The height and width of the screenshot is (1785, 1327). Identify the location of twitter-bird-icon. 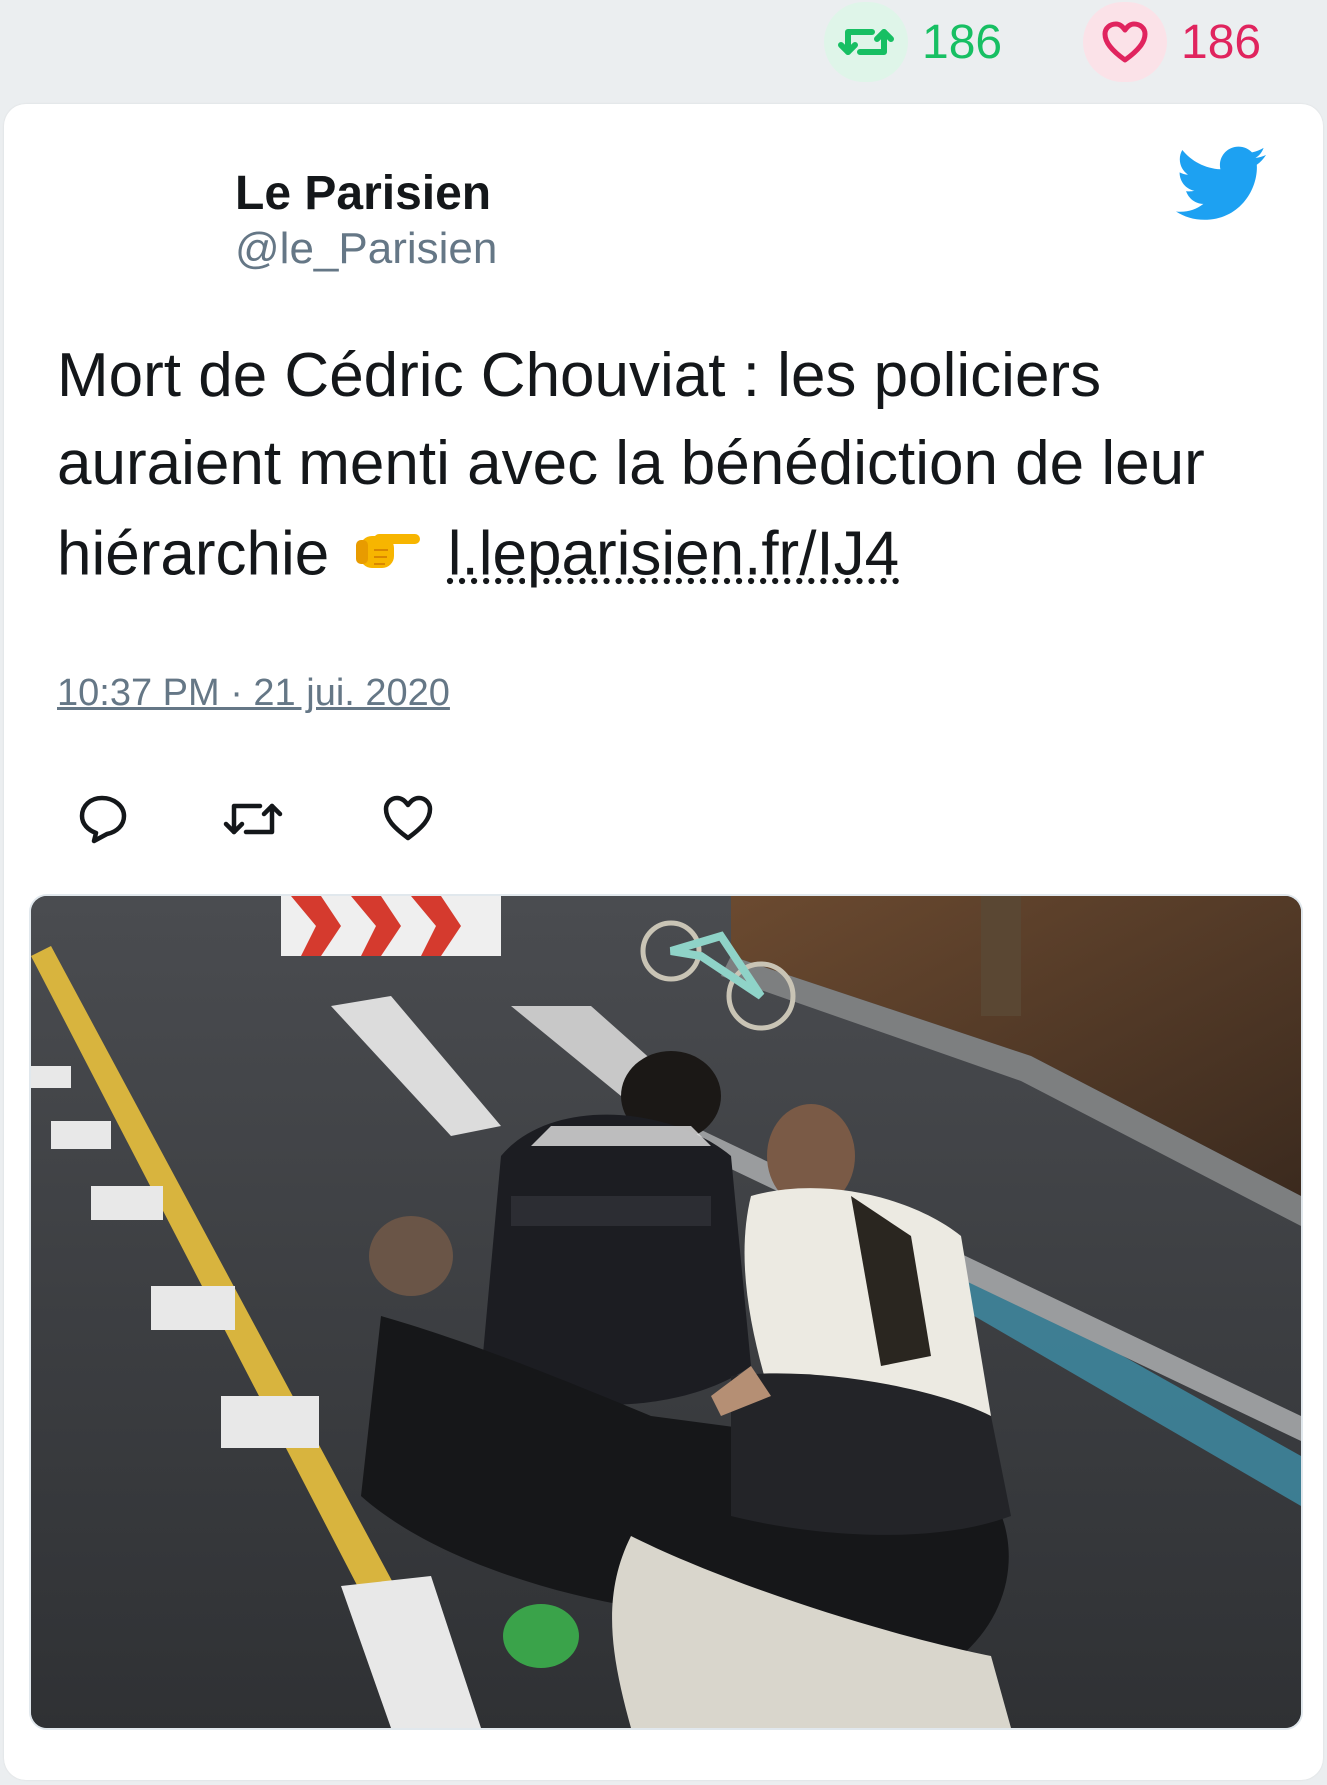
(1221, 186).